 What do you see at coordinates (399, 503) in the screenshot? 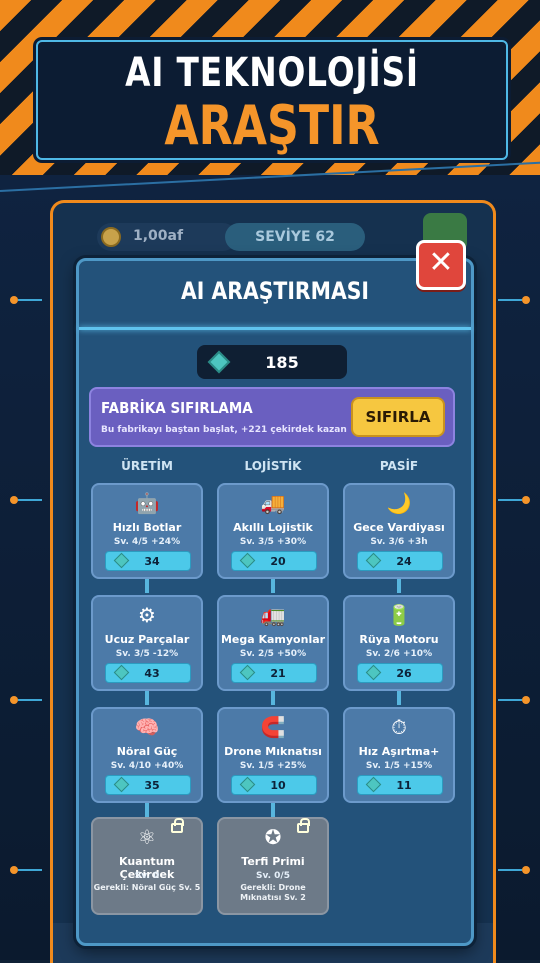
I see `moon-icon: 🌙` at bounding box center [399, 503].